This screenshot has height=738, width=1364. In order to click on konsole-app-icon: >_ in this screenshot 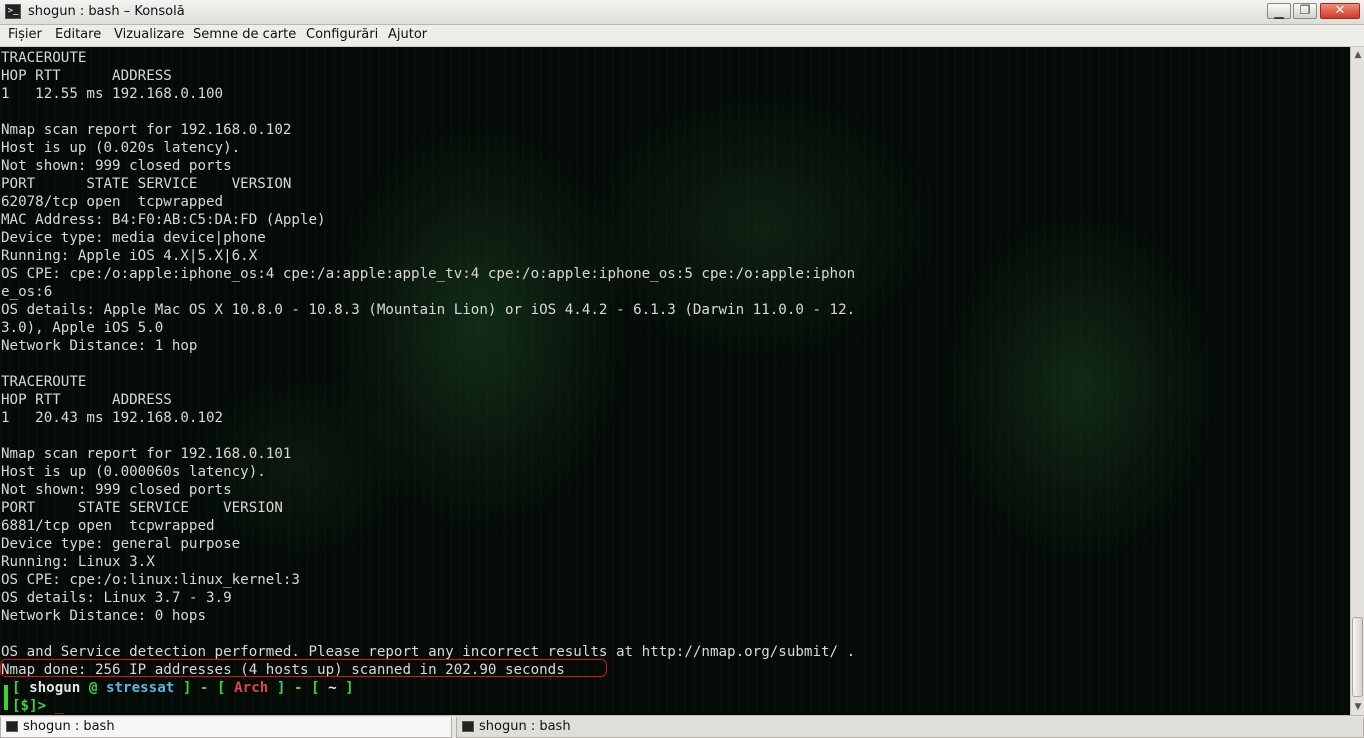, I will do `click(13, 11)`.